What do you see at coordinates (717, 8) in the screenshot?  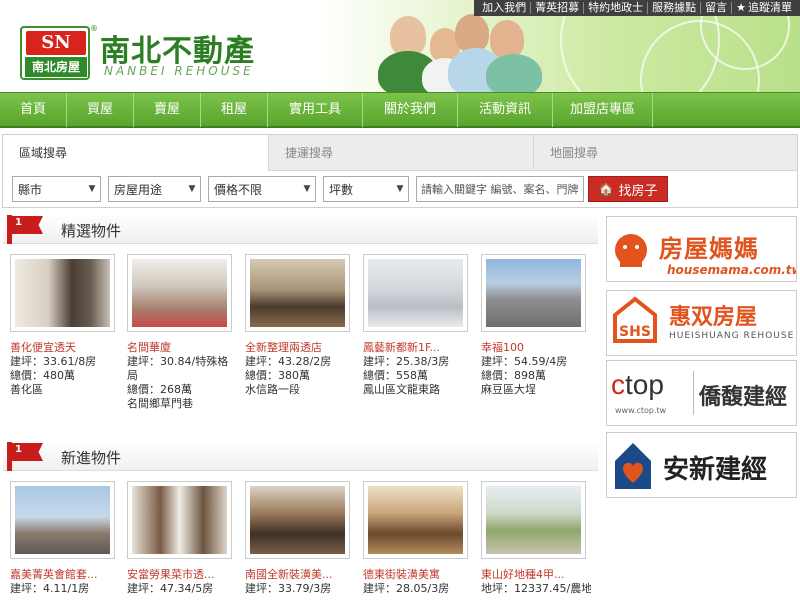 I see `message-link: 留言` at bounding box center [717, 8].